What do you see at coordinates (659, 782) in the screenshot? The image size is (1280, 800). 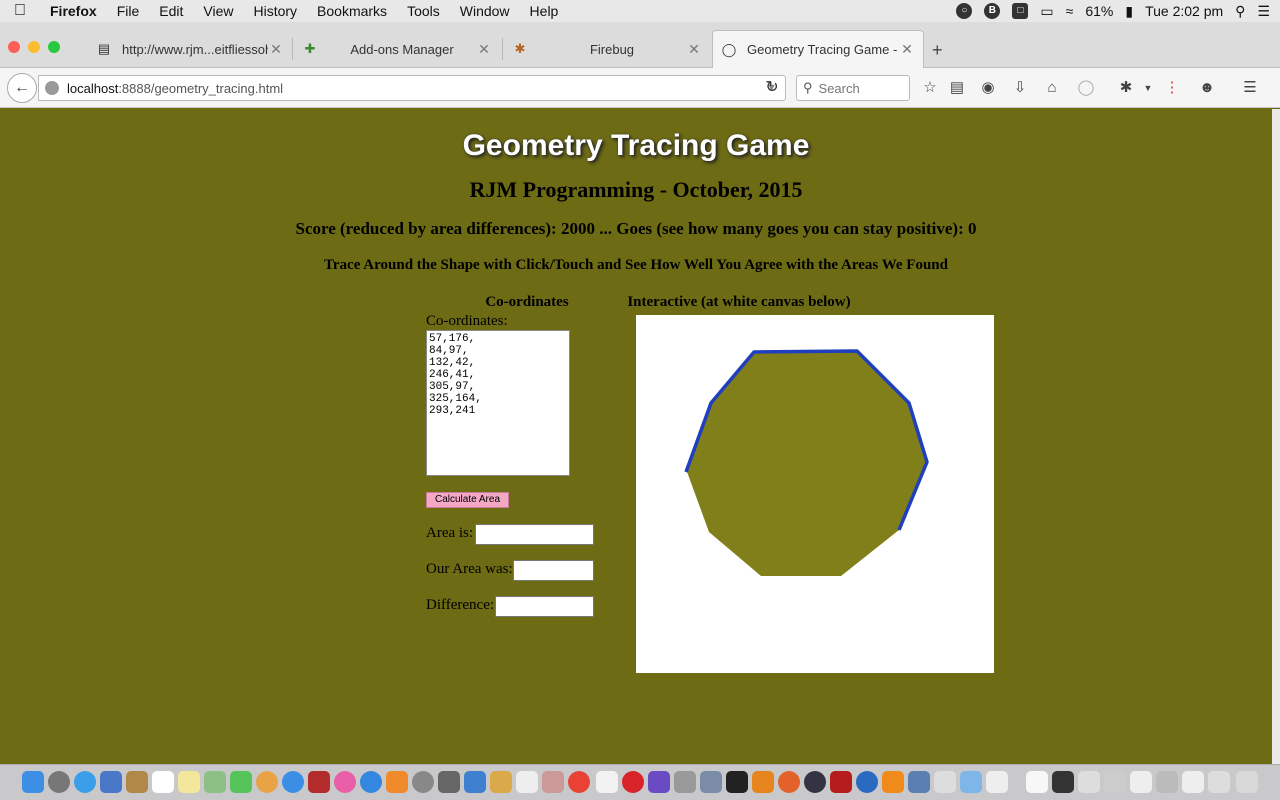 I see `imovie-icon` at bounding box center [659, 782].